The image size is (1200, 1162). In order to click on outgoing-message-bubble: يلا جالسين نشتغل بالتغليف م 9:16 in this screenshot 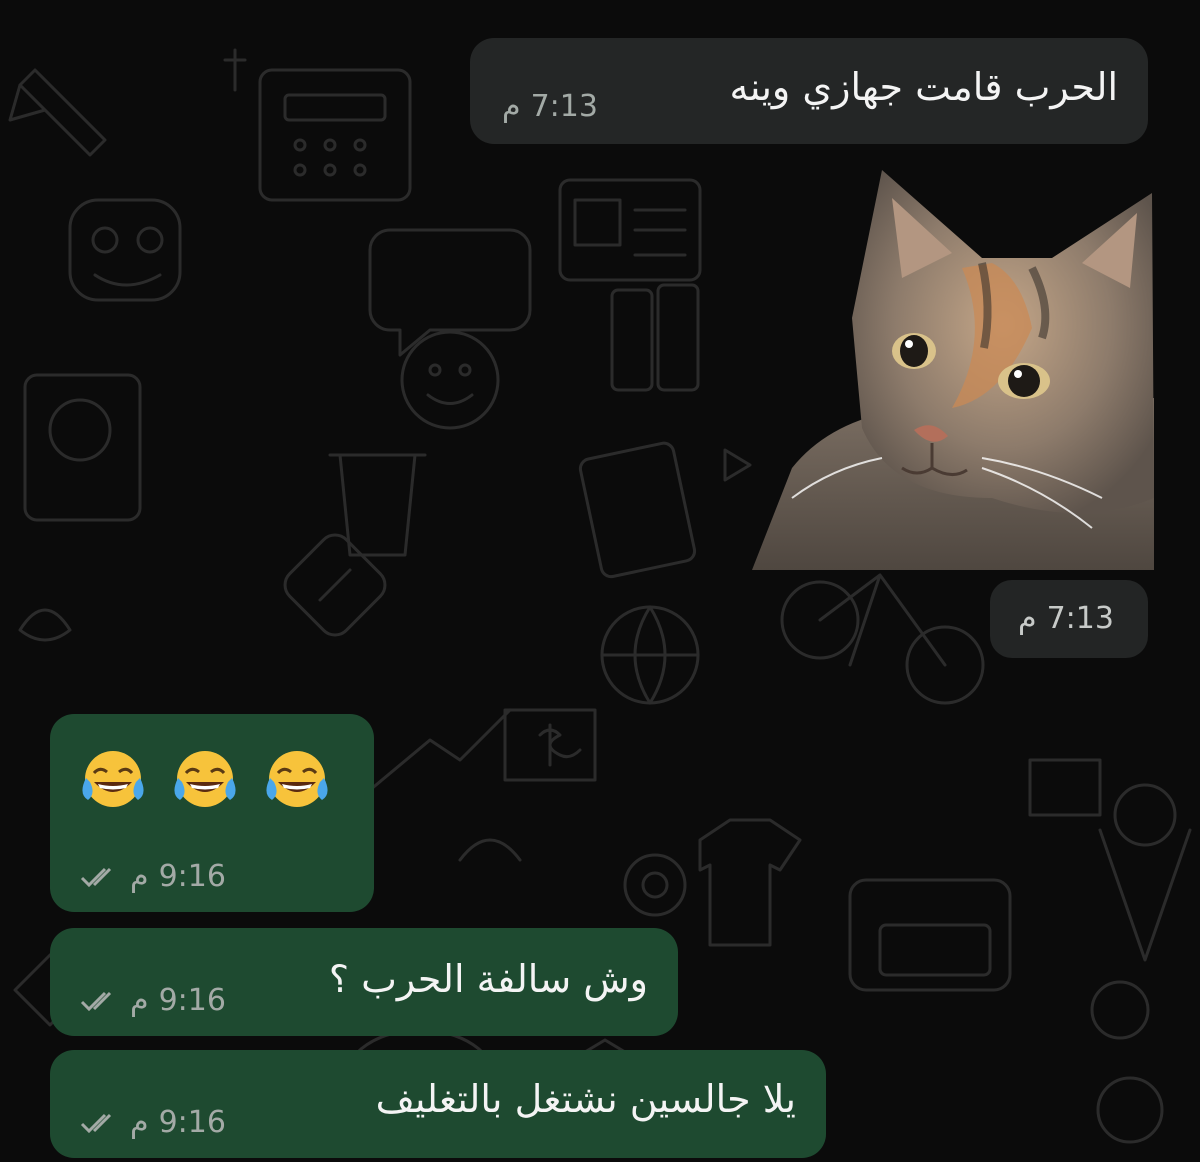, I will do `click(438, 1104)`.